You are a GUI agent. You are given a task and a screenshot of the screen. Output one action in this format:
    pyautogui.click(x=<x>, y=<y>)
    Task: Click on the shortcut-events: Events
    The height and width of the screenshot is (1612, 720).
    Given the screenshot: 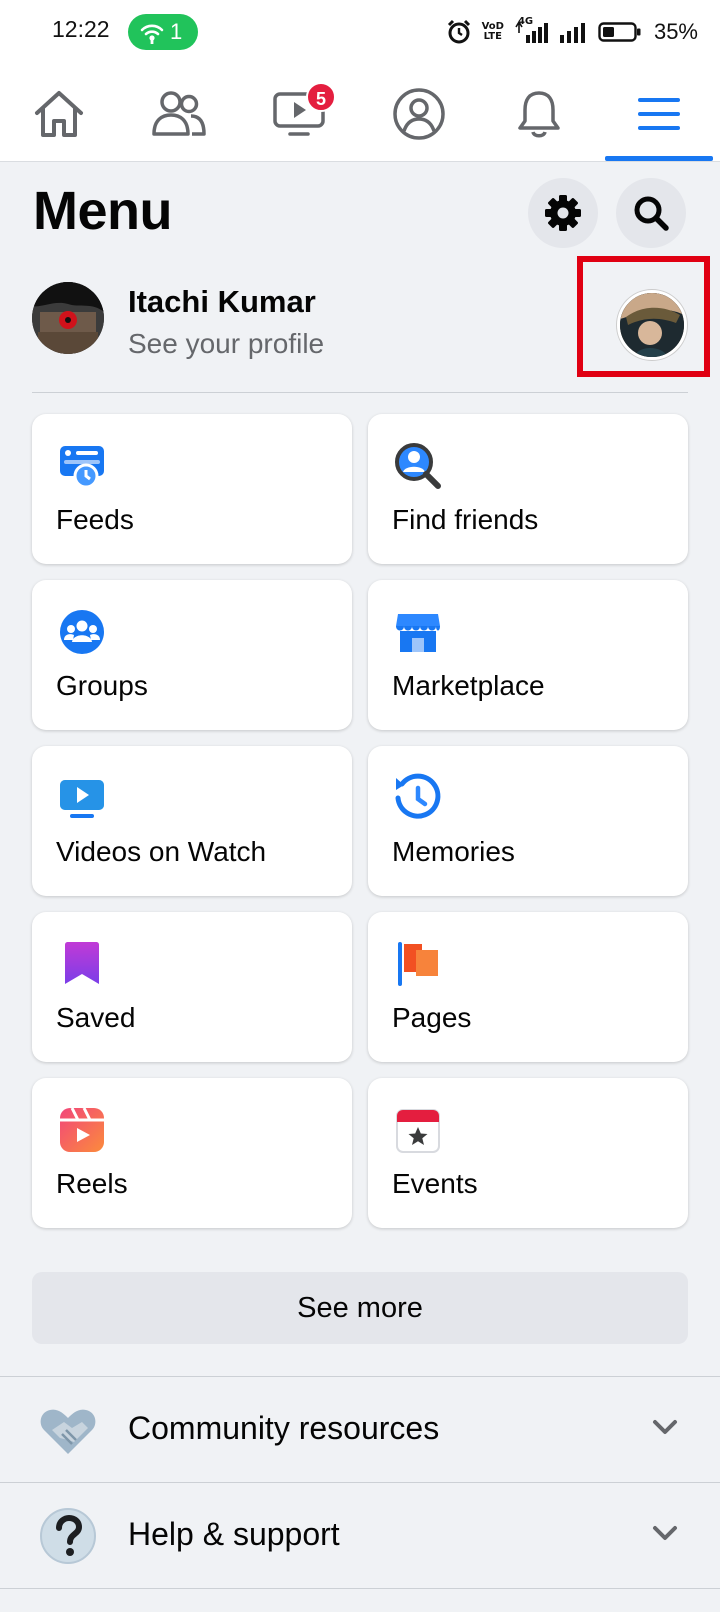 What is the action you would take?
    pyautogui.click(x=528, y=1153)
    